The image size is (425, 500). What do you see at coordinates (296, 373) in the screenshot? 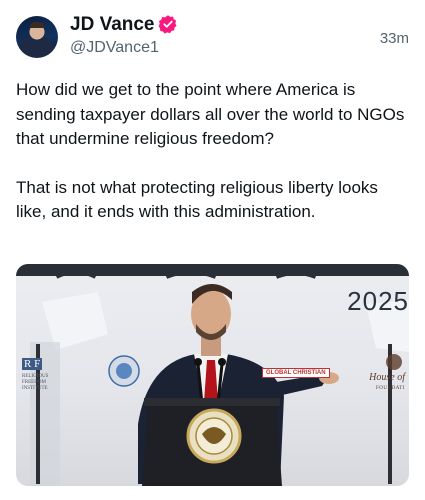
I see `event-banner: GLOBAL CHRISTIAN` at bounding box center [296, 373].